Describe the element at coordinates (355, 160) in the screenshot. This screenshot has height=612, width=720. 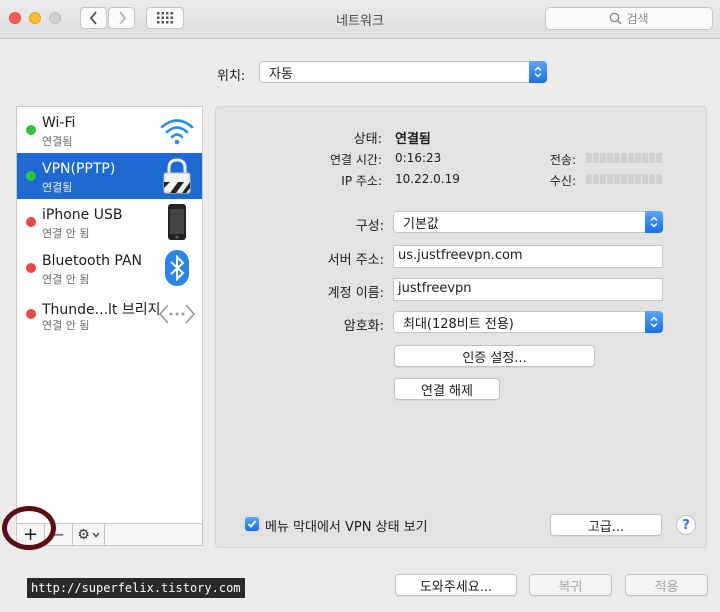
I see `connect-time-label: 연결 시간:` at that location.